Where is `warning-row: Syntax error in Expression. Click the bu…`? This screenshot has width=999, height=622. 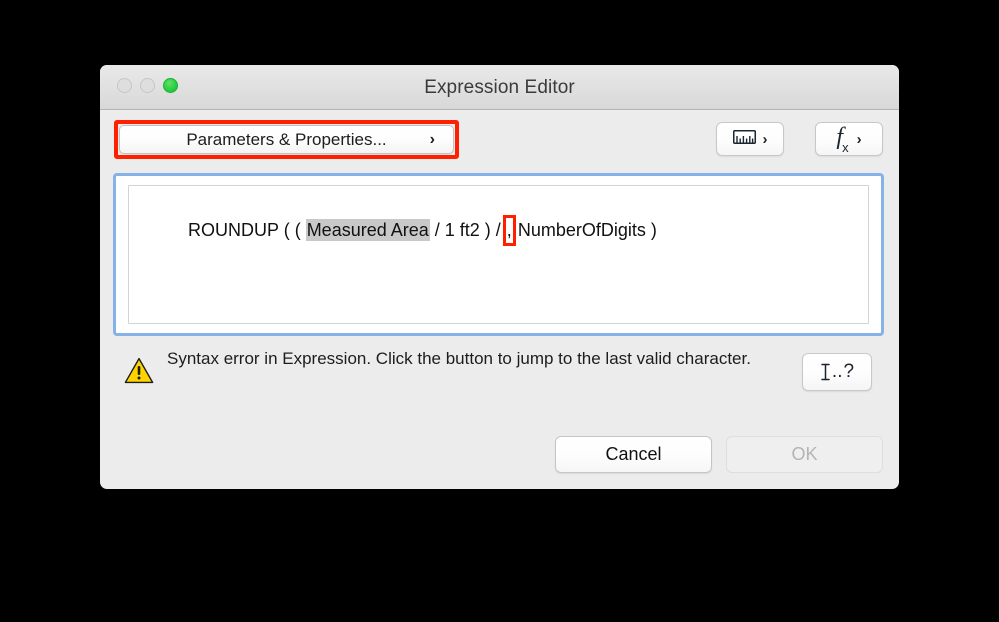
warning-row: Syntax error in Expression. Click the bu… is located at coordinates (498, 378).